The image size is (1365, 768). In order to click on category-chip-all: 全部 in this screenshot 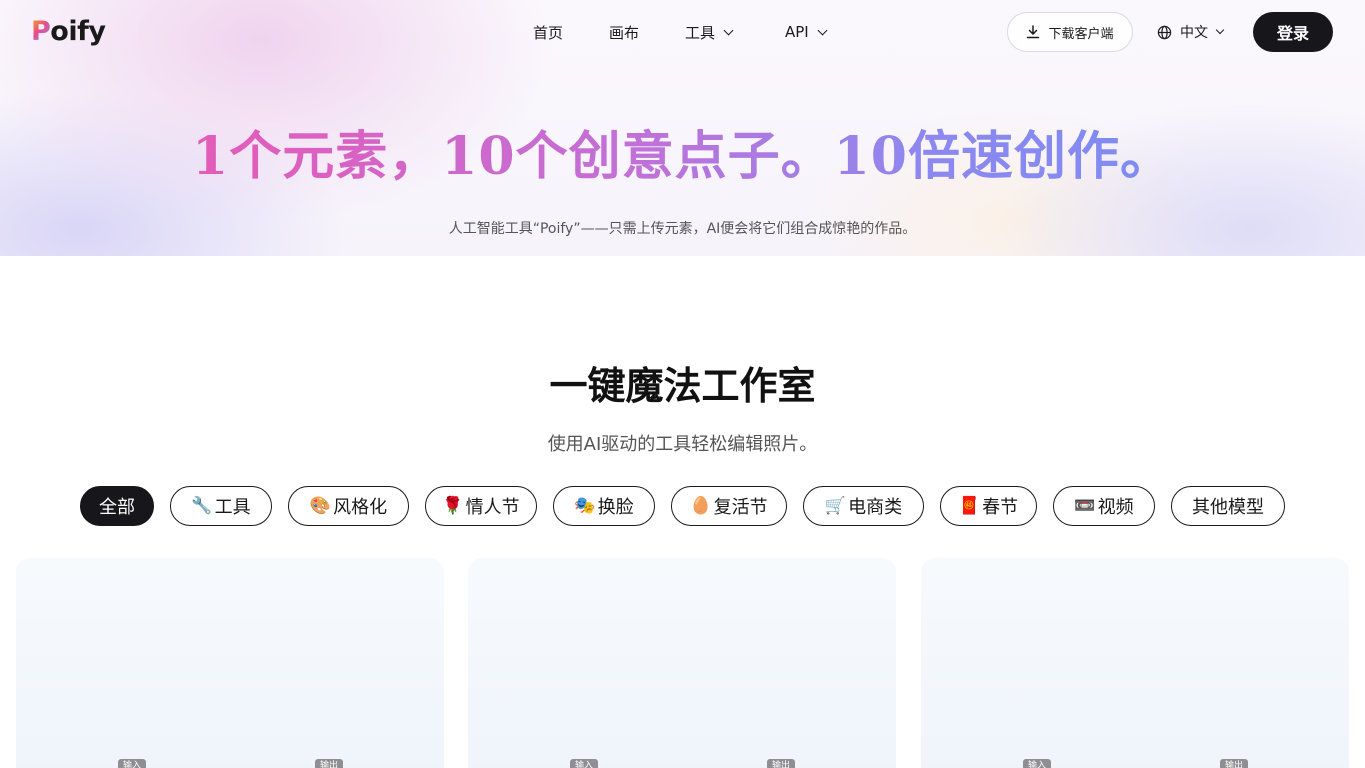, I will do `click(117, 506)`.